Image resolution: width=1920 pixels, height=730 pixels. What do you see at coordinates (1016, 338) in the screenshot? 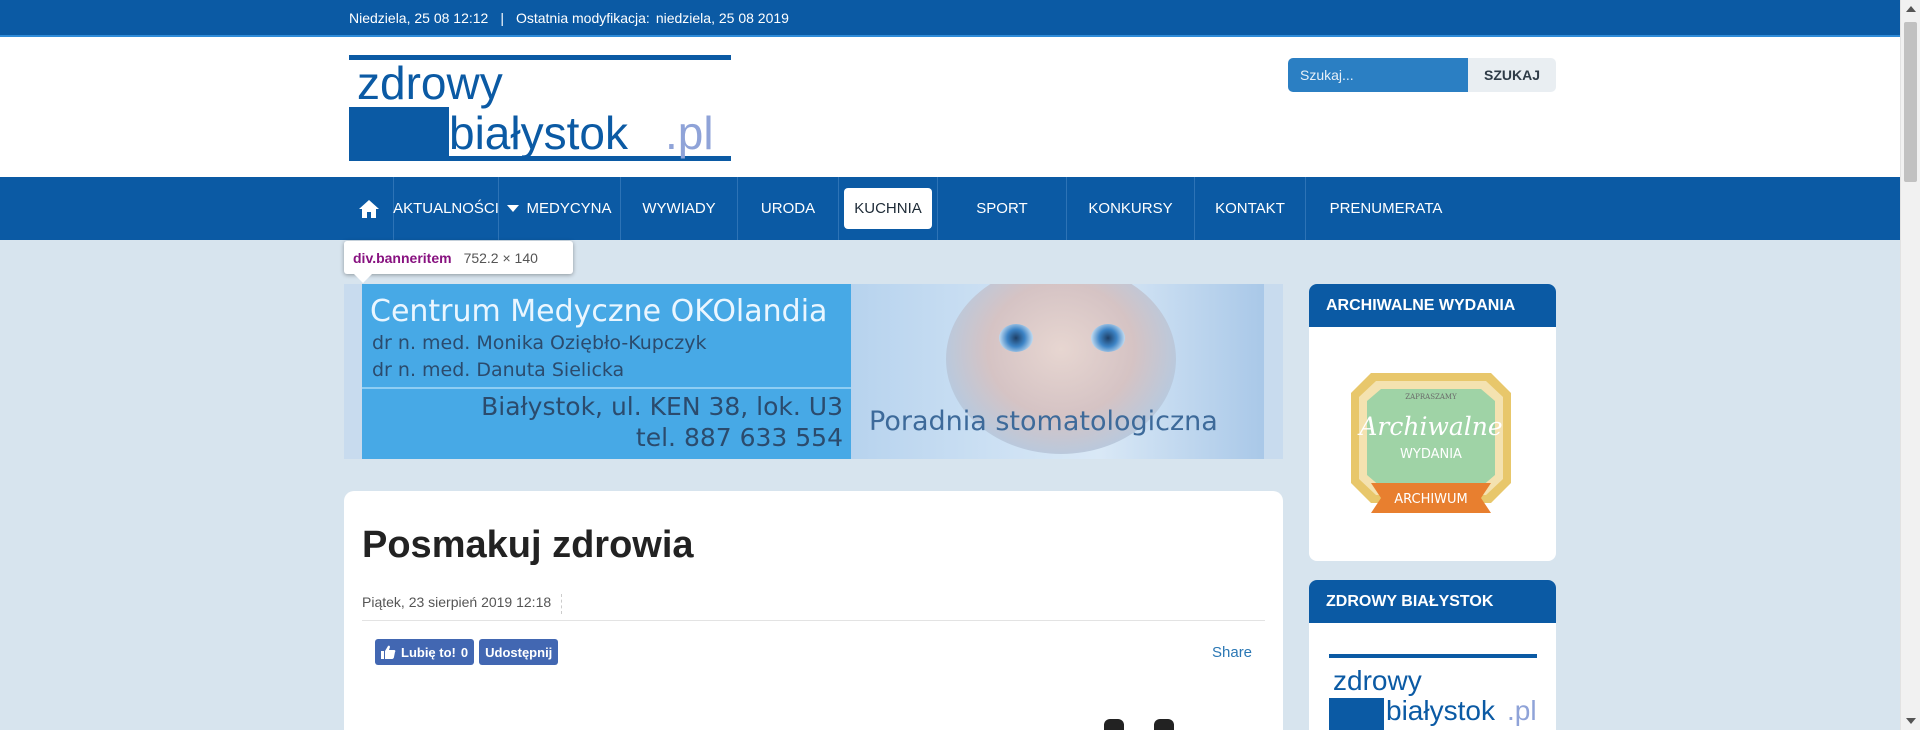
I see `eye-left` at bounding box center [1016, 338].